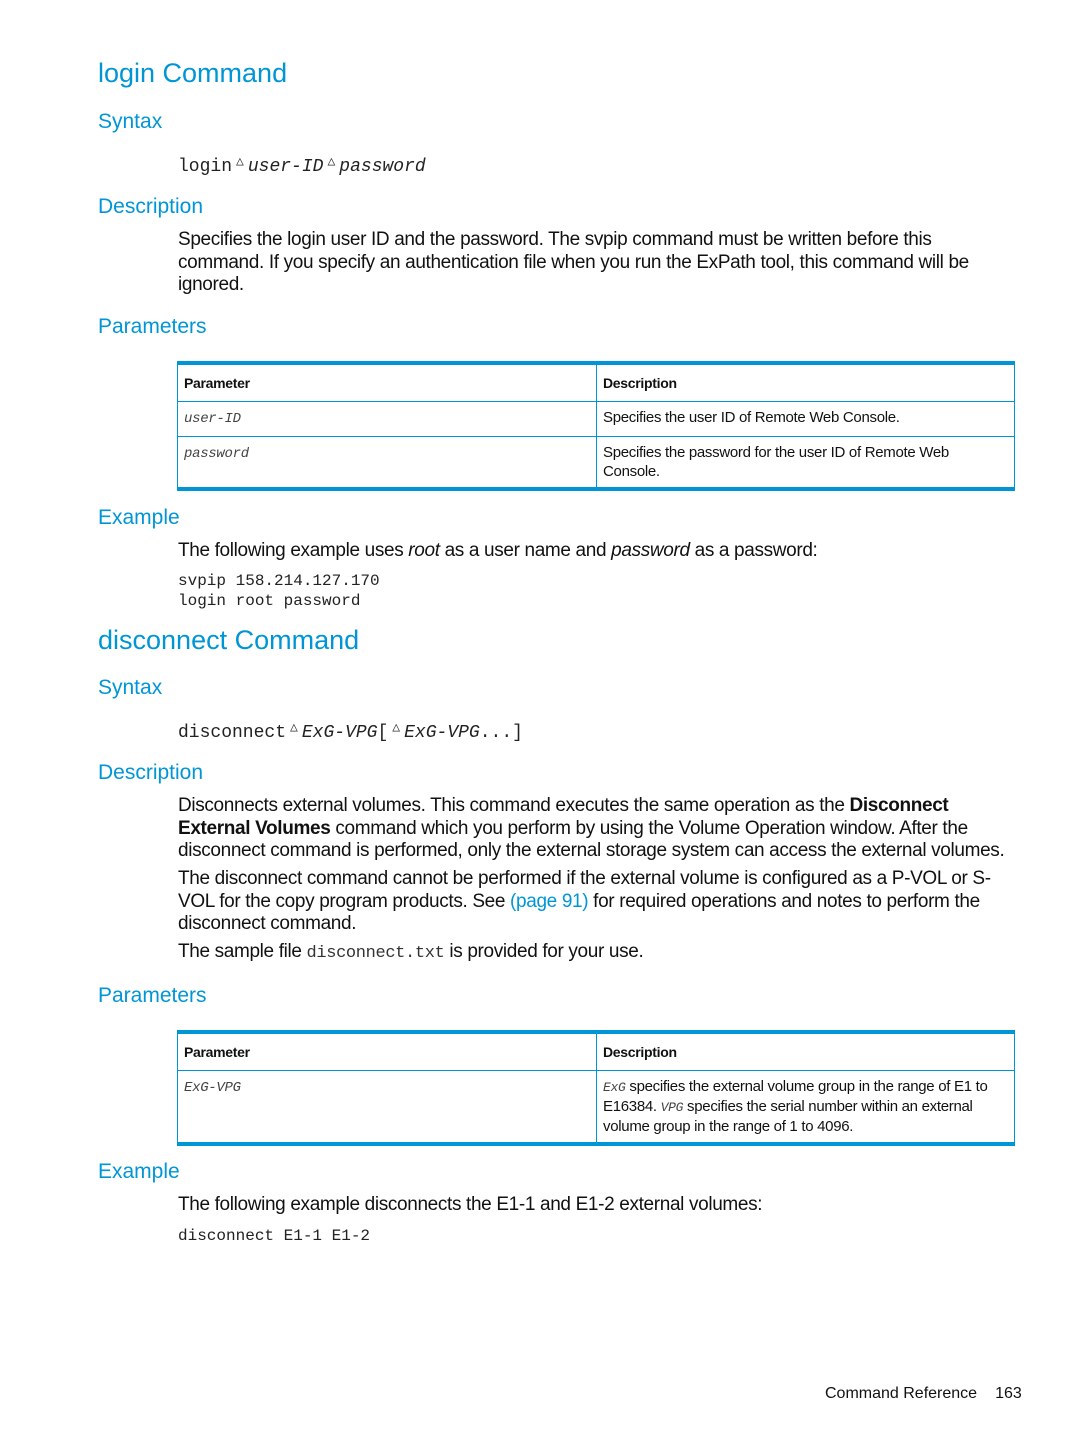 Image resolution: width=1080 pixels, height=1438 pixels. What do you see at coordinates (614, 1087) in the screenshot?
I see `inline-code: ExG` at bounding box center [614, 1087].